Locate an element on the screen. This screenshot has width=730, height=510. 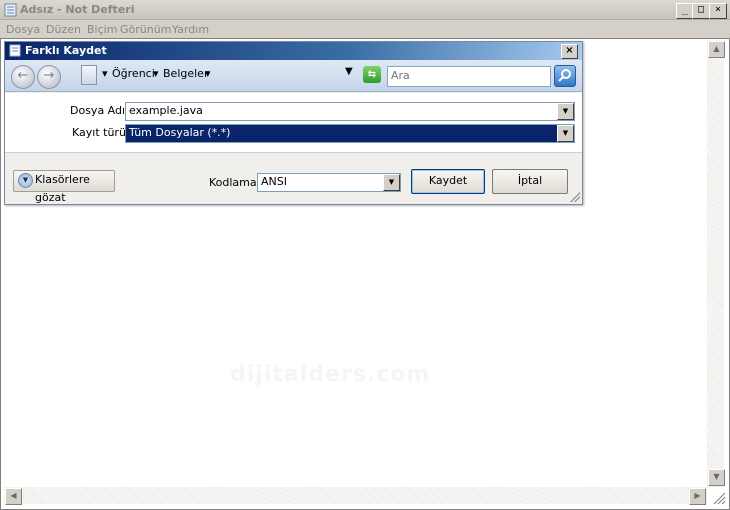
encoding-dropdown-icon: ▼ is located at coordinates (391, 182).